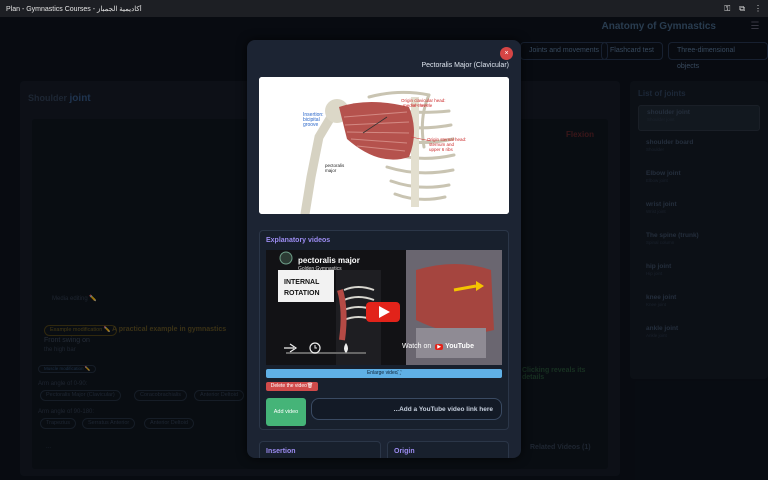  I want to click on more-vert-icon: ⋮, so click(758, 9).